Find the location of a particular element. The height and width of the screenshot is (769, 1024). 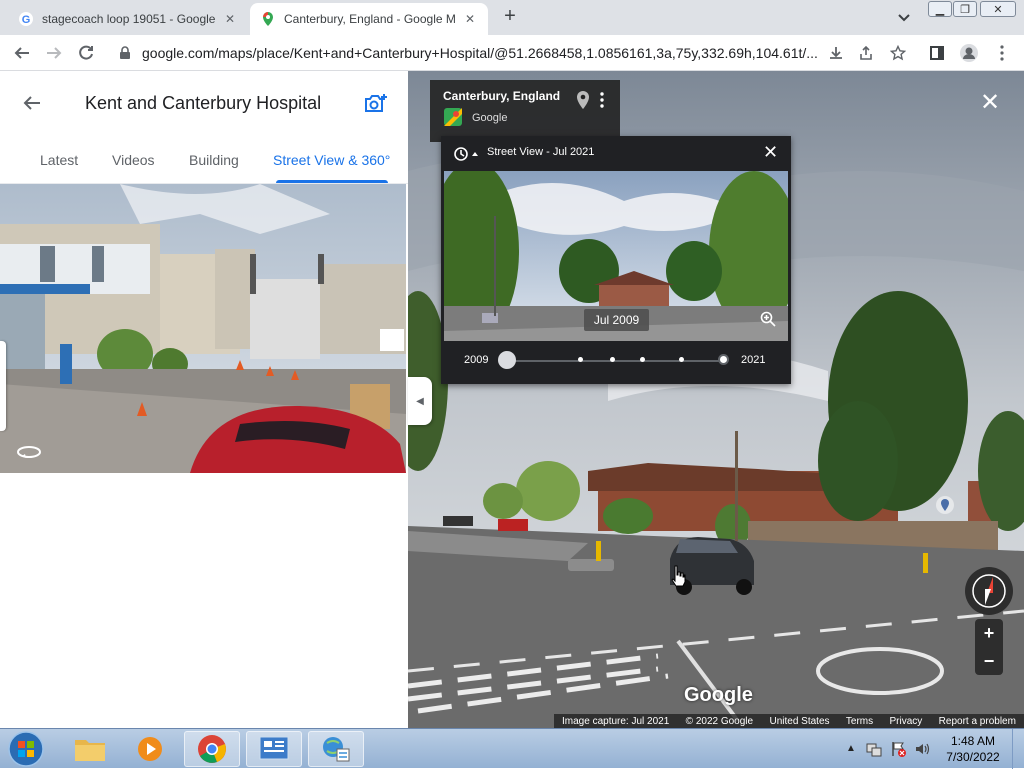

location-title: Canterbury, England is located at coordinates (501, 96).